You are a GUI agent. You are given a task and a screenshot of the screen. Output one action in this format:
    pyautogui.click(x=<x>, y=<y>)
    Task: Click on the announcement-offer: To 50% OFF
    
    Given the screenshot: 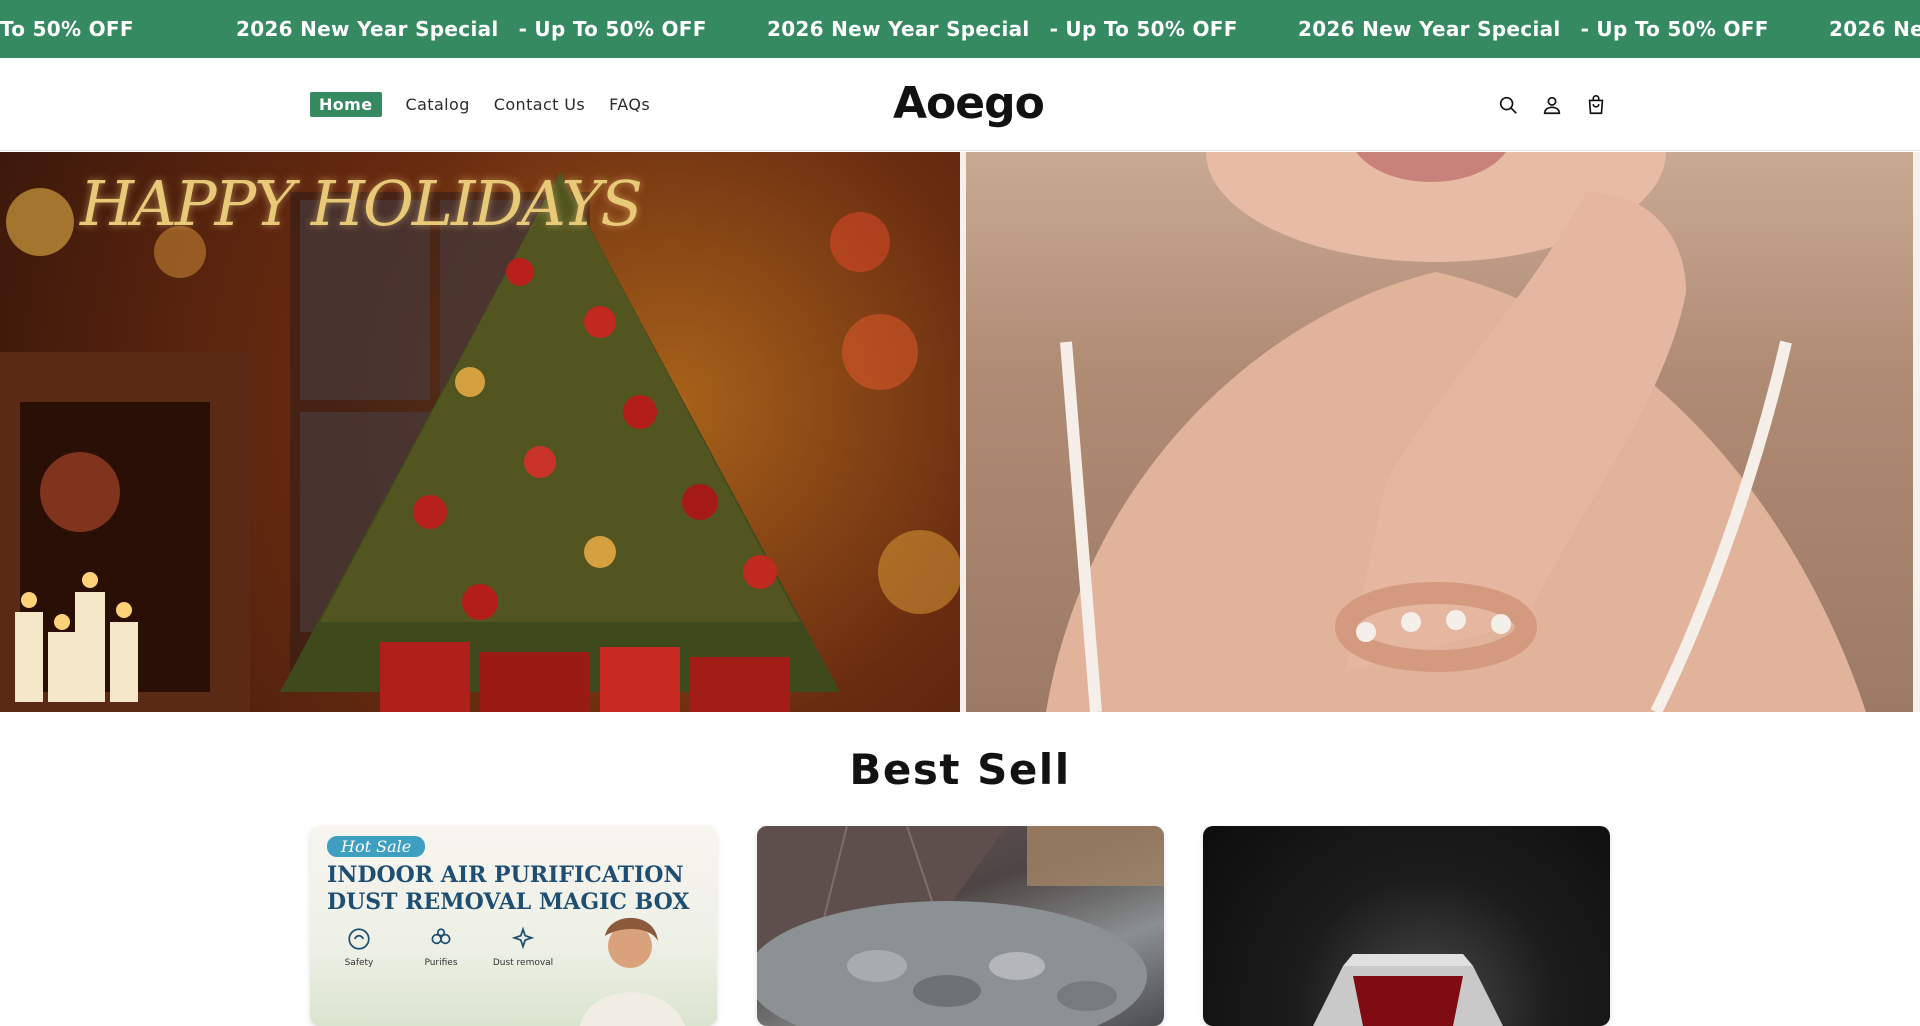 What is the action you would take?
    pyautogui.click(x=67, y=29)
    